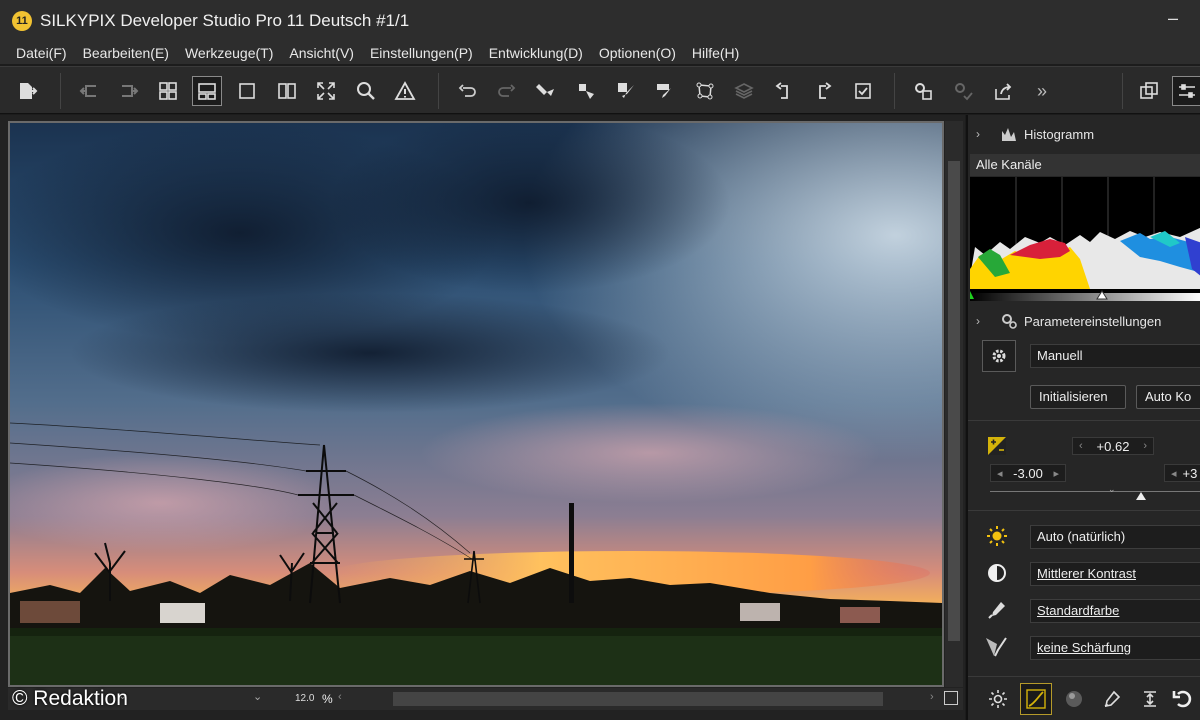 The width and height of the screenshot is (1200, 720). Describe the element at coordinates (744, 91) in the screenshot. I see `layers-icon` at that location.